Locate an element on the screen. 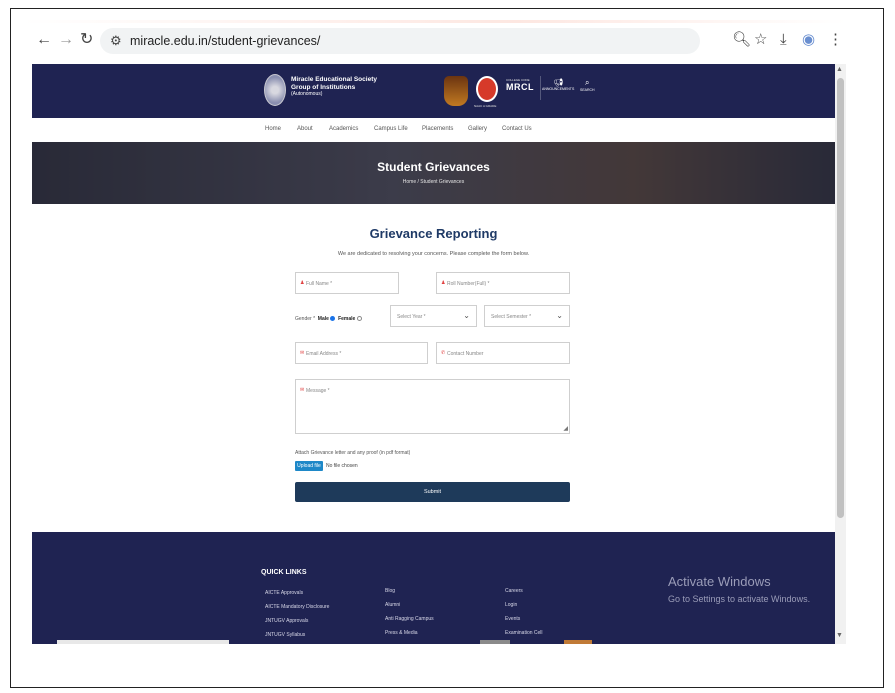 The image size is (895, 693). no-file-text: No file chosen is located at coordinates (342, 466).